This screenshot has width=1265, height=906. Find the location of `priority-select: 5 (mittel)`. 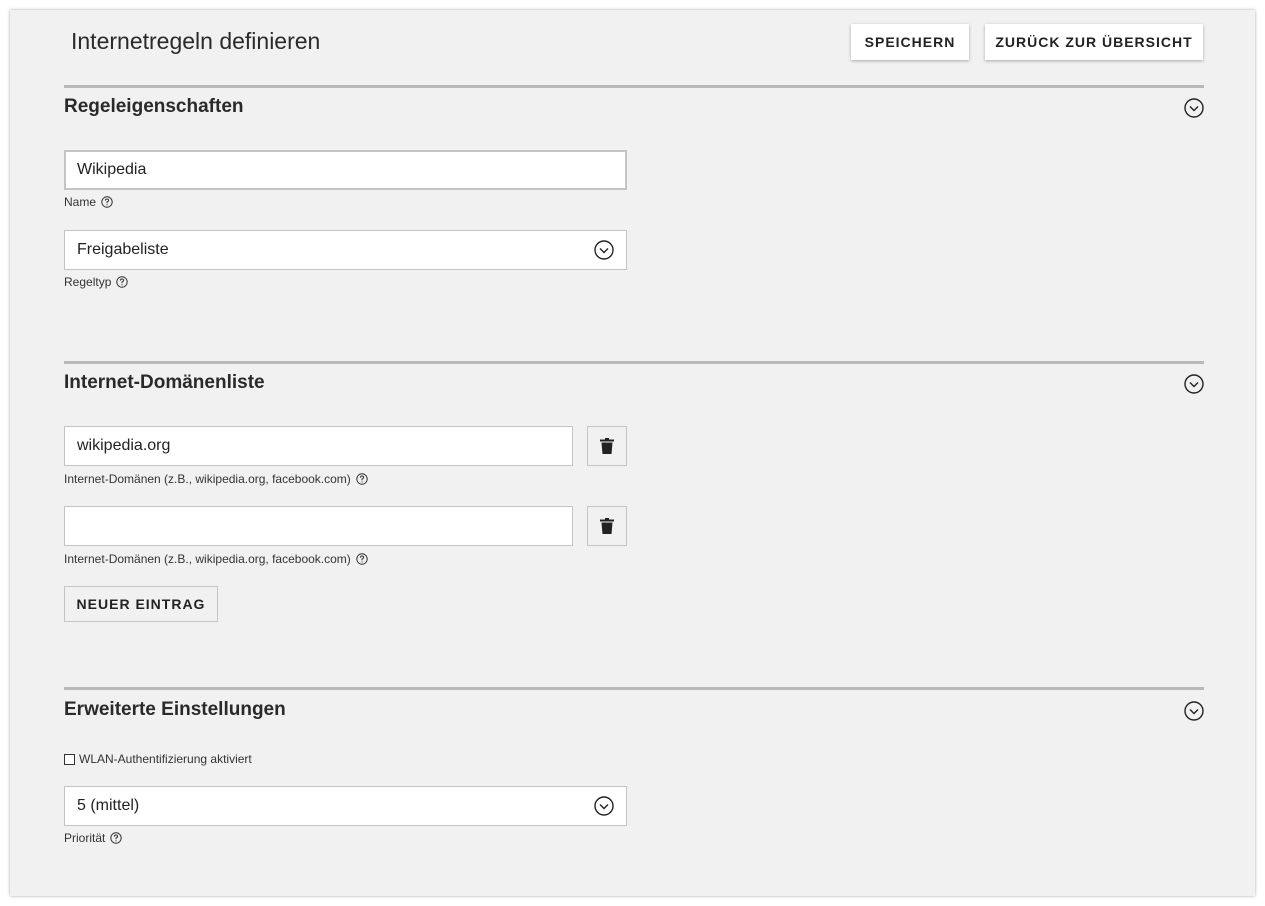

priority-select: 5 (mittel) is located at coordinates (345, 806).